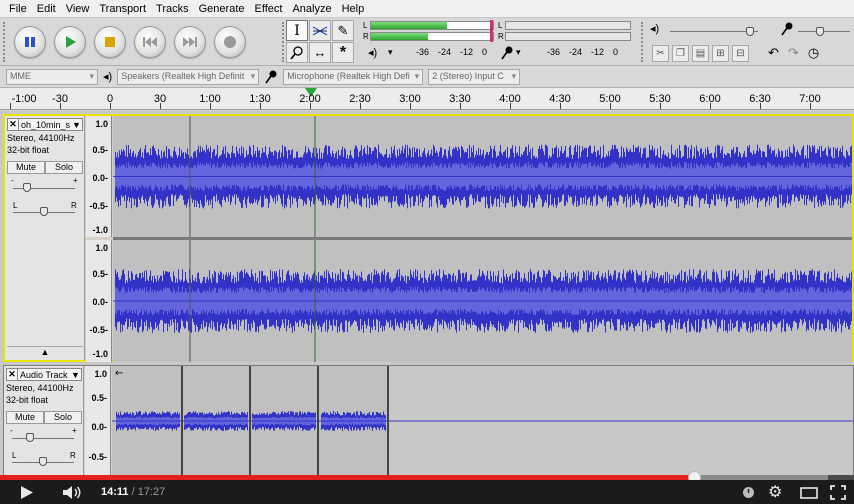 Image resolution: width=854 pixels, height=504 pixels. What do you see at coordinates (700, 53) in the screenshot?
I see `paste-button: ▤` at bounding box center [700, 53].